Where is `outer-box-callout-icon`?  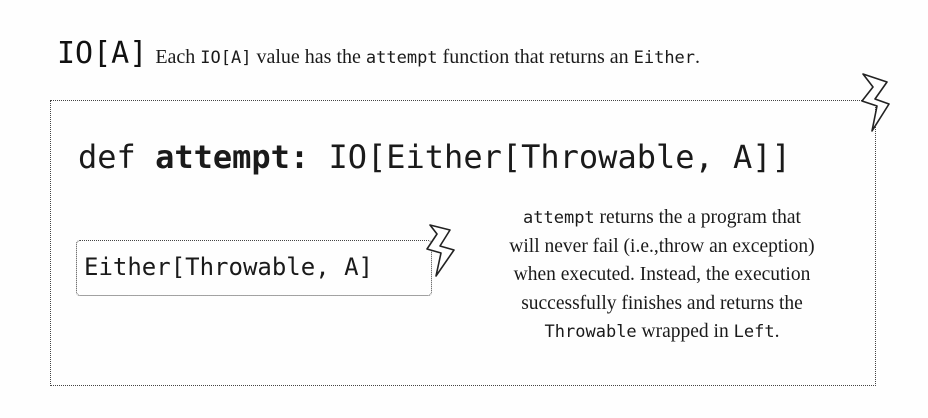
outer-box-callout-icon is located at coordinates (875, 102).